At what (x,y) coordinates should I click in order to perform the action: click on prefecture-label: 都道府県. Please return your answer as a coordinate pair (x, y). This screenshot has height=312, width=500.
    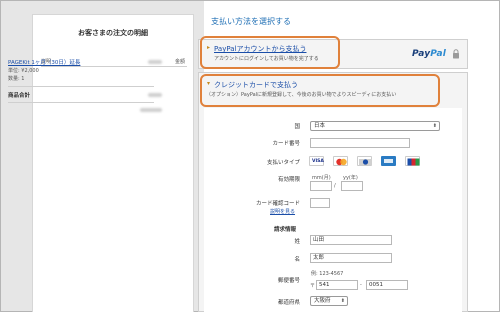
    Looking at the image, I should click on (288, 303).